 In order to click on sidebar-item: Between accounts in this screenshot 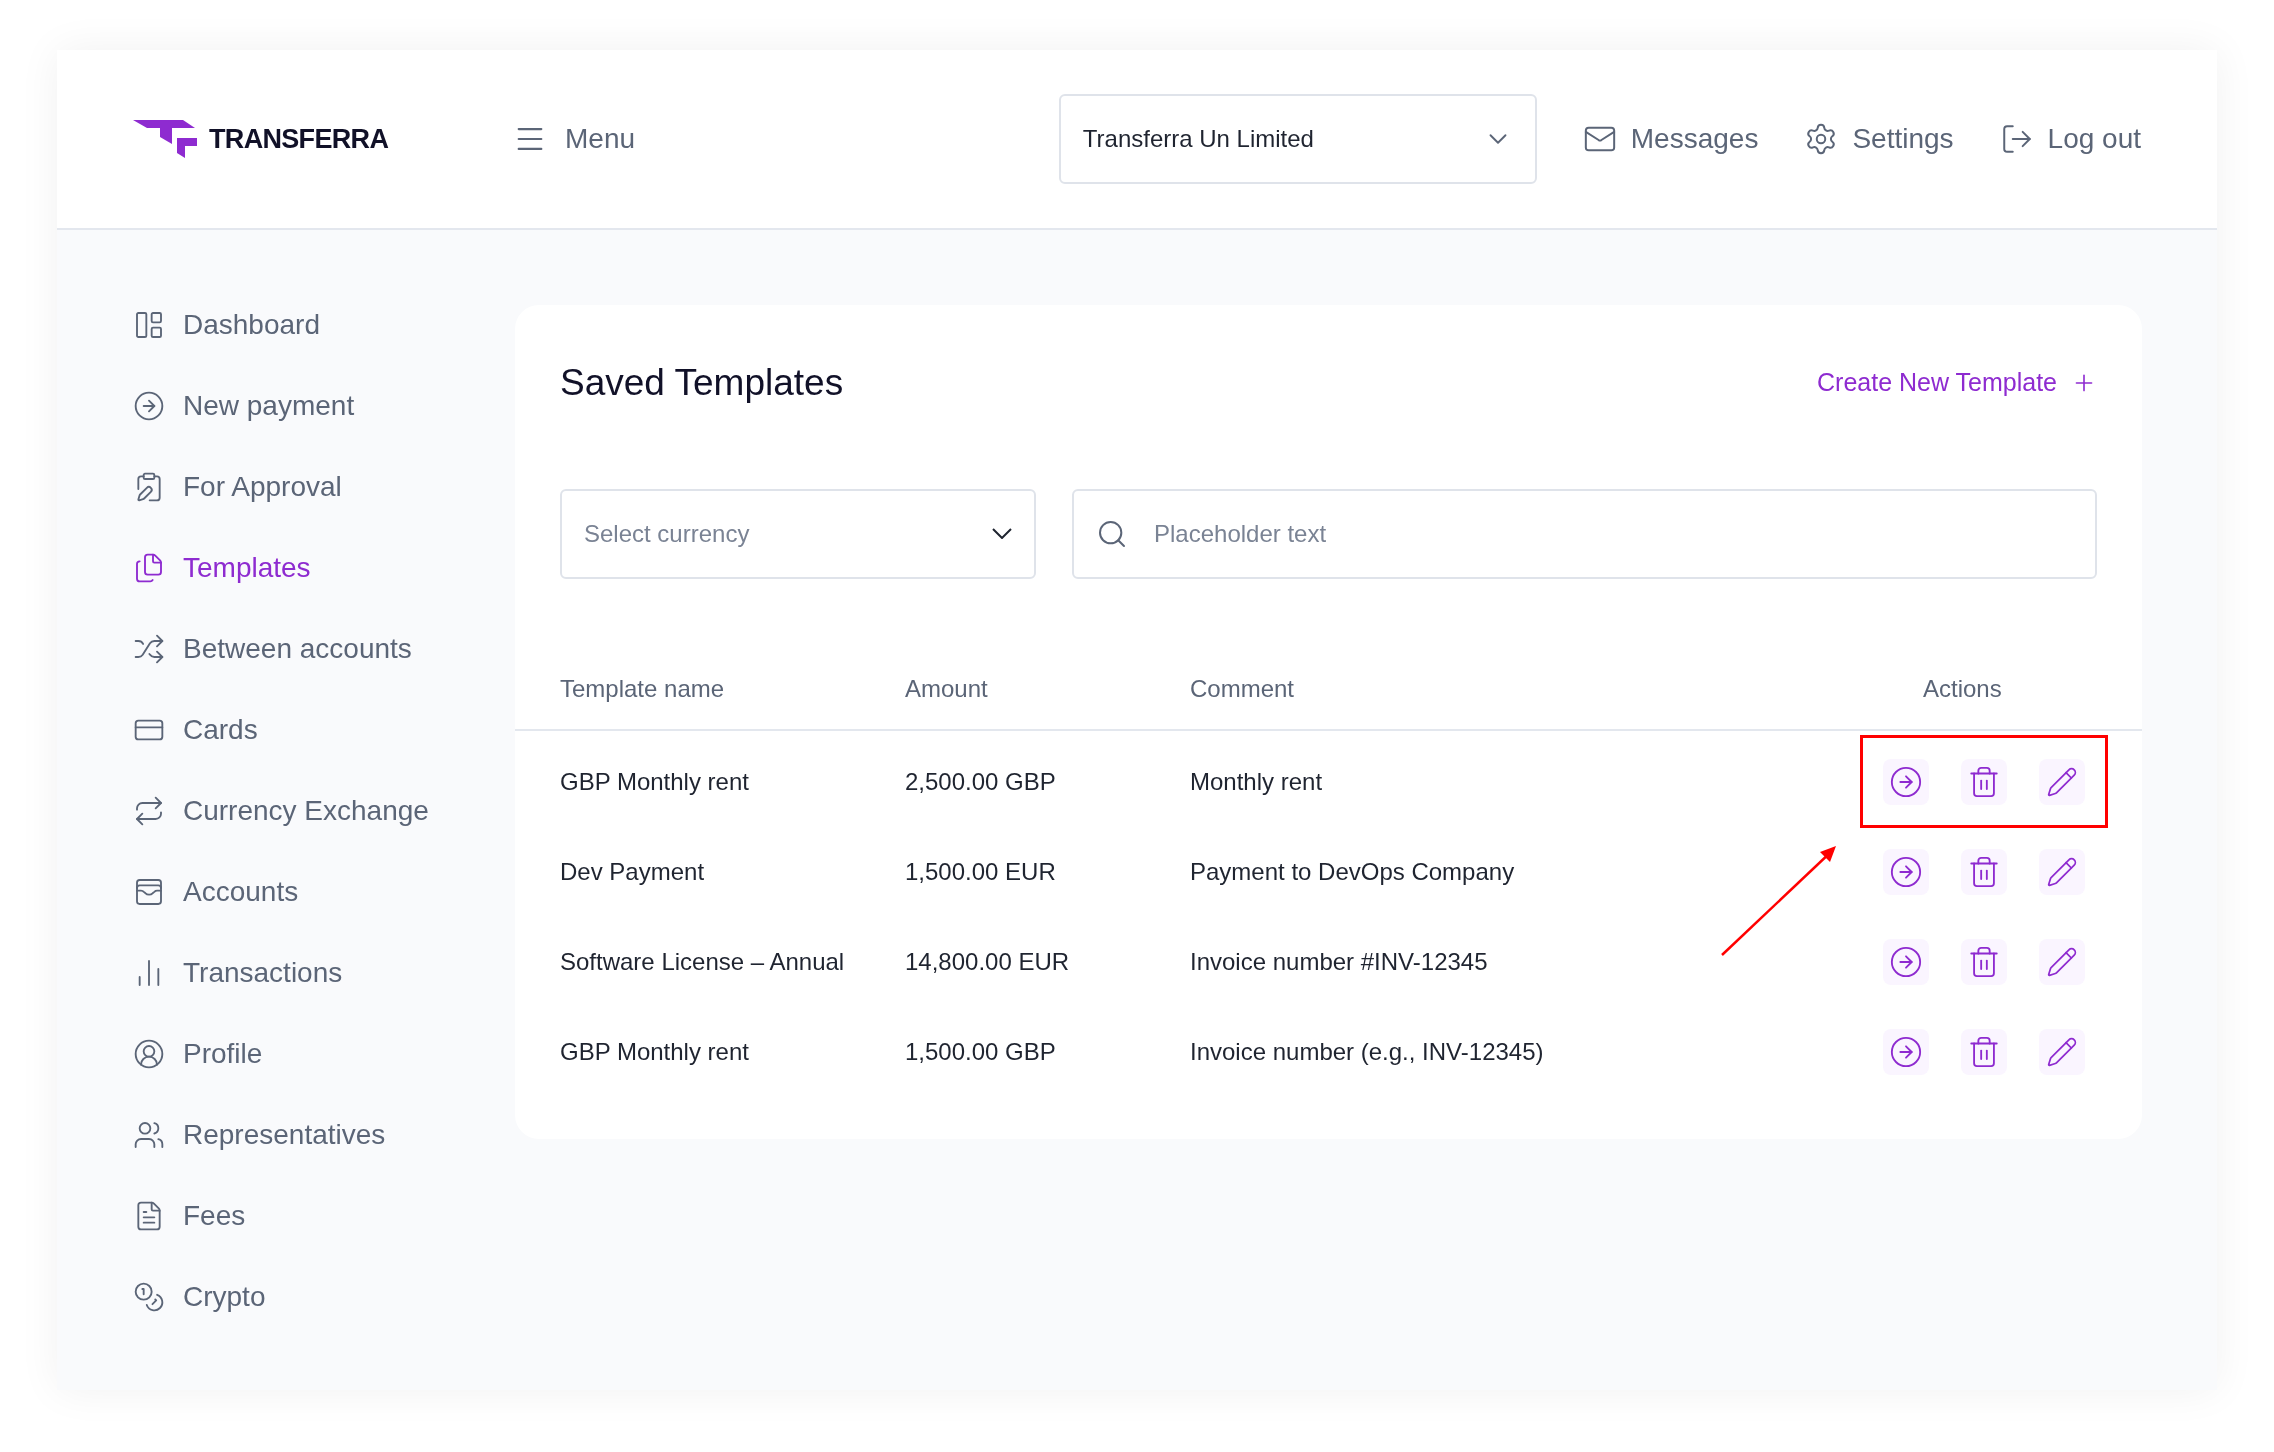, I will do `click(324, 648)`.